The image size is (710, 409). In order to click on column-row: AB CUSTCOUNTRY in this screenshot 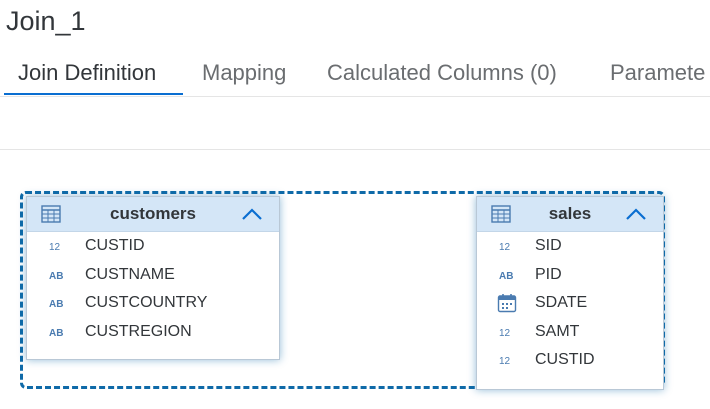, I will do `click(153, 303)`.